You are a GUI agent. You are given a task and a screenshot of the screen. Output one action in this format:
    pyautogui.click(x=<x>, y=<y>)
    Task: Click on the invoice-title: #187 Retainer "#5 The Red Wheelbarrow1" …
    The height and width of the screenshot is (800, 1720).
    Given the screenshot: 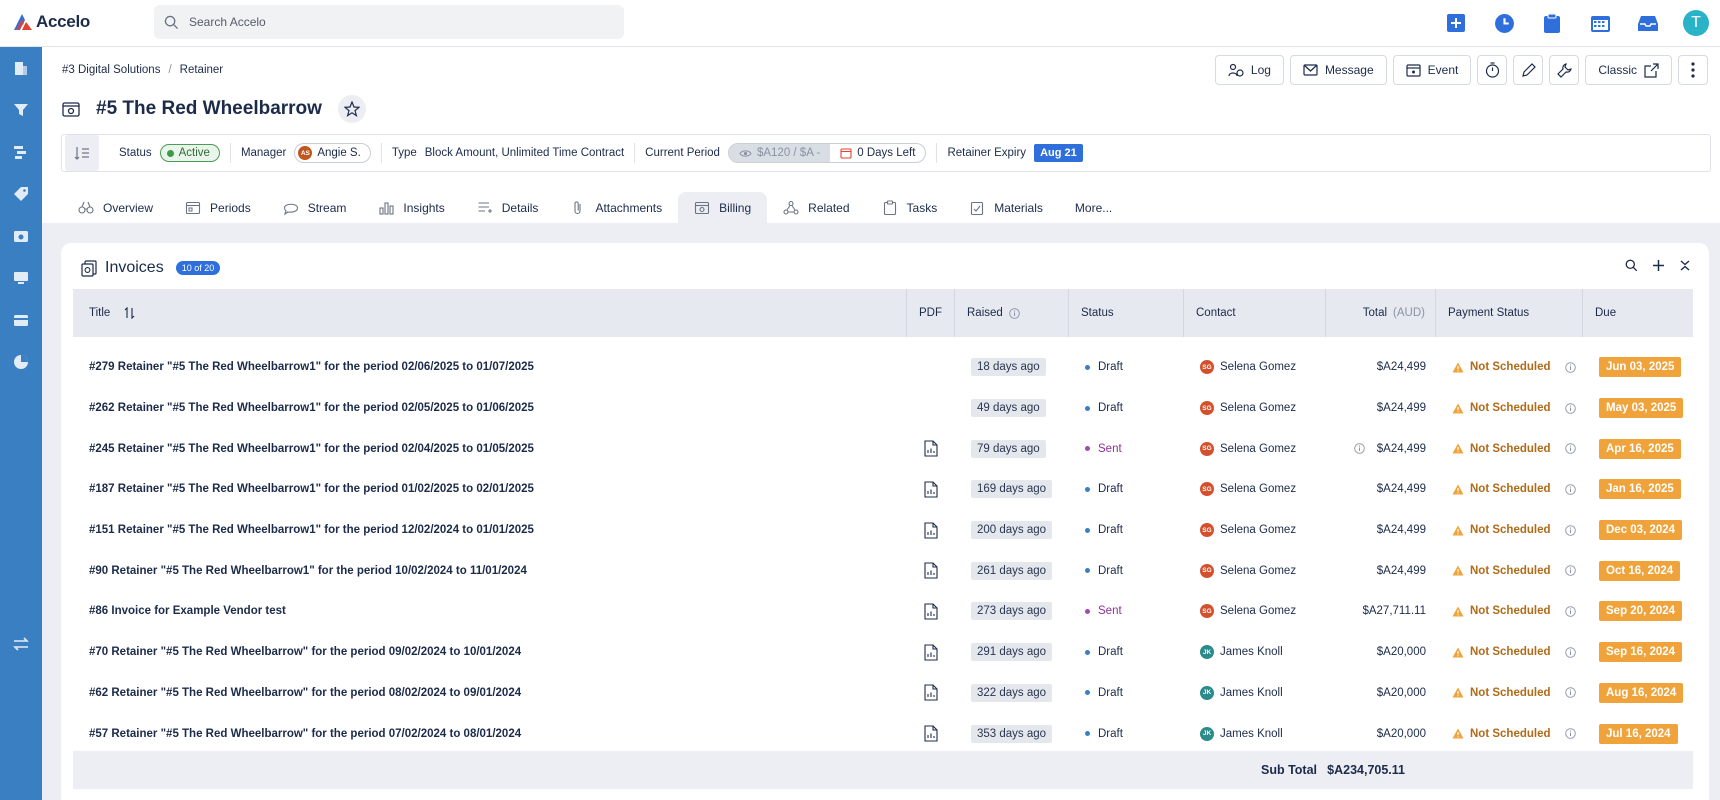 What is the action you would take?
    pyautogui.click(x=490, y=489)
    